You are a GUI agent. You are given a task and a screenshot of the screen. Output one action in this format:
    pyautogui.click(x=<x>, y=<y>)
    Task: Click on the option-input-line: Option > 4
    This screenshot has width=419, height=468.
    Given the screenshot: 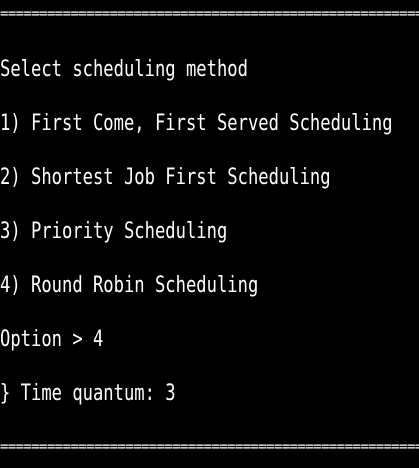 What is the action you would take?
    pyautogui.click(x=51, y=340)
    